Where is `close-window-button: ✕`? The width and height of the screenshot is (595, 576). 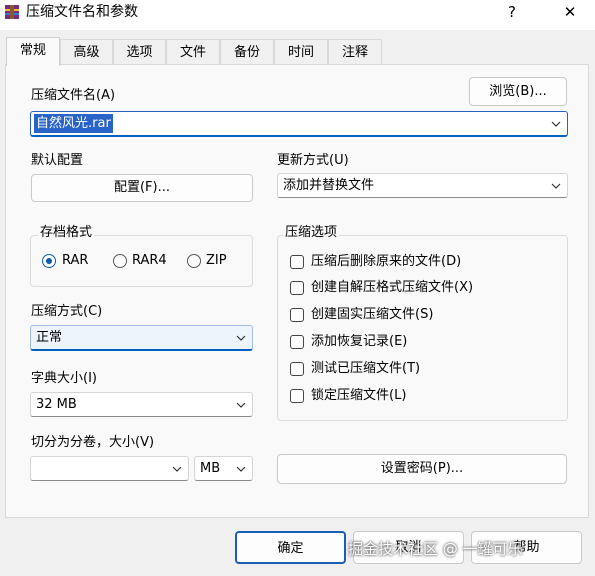
close-window-button: ✕ is located at coordinates (570, 12).